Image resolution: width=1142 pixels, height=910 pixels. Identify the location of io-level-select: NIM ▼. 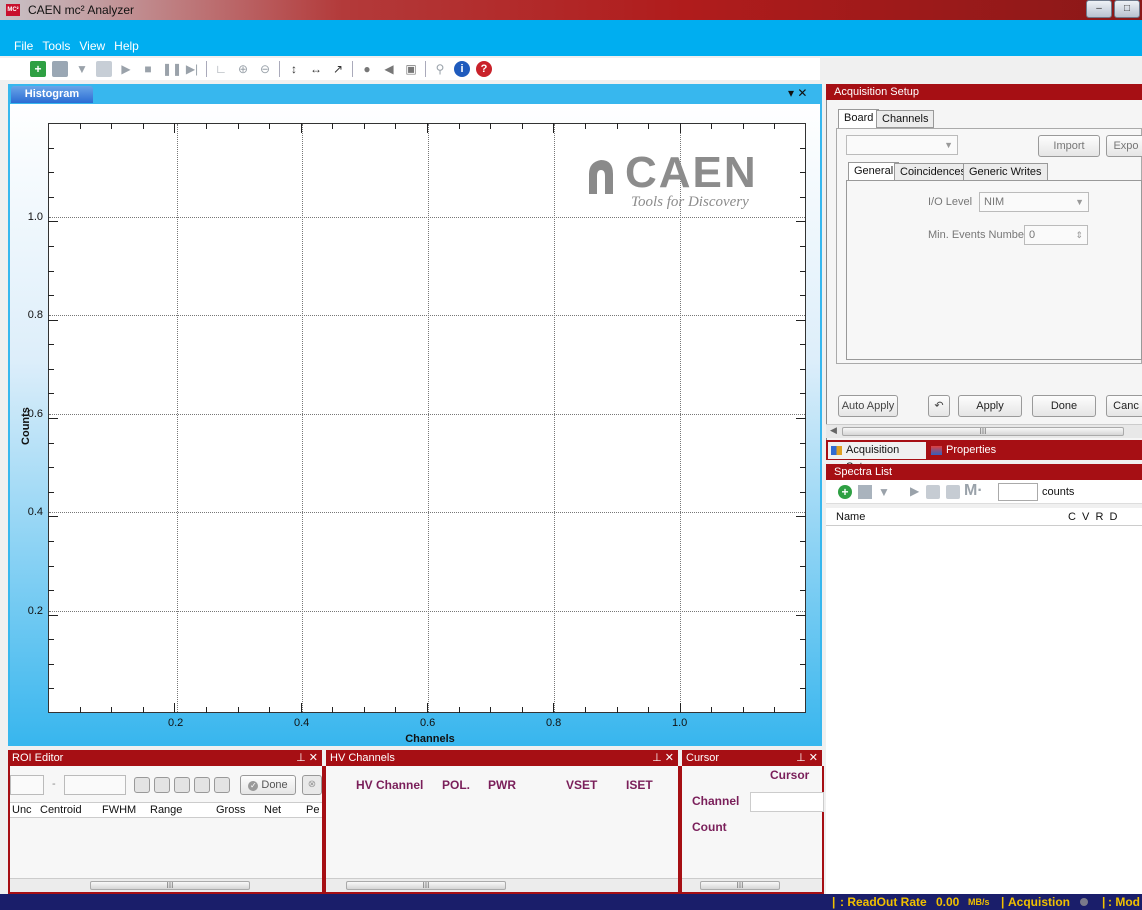
(1034, 202).